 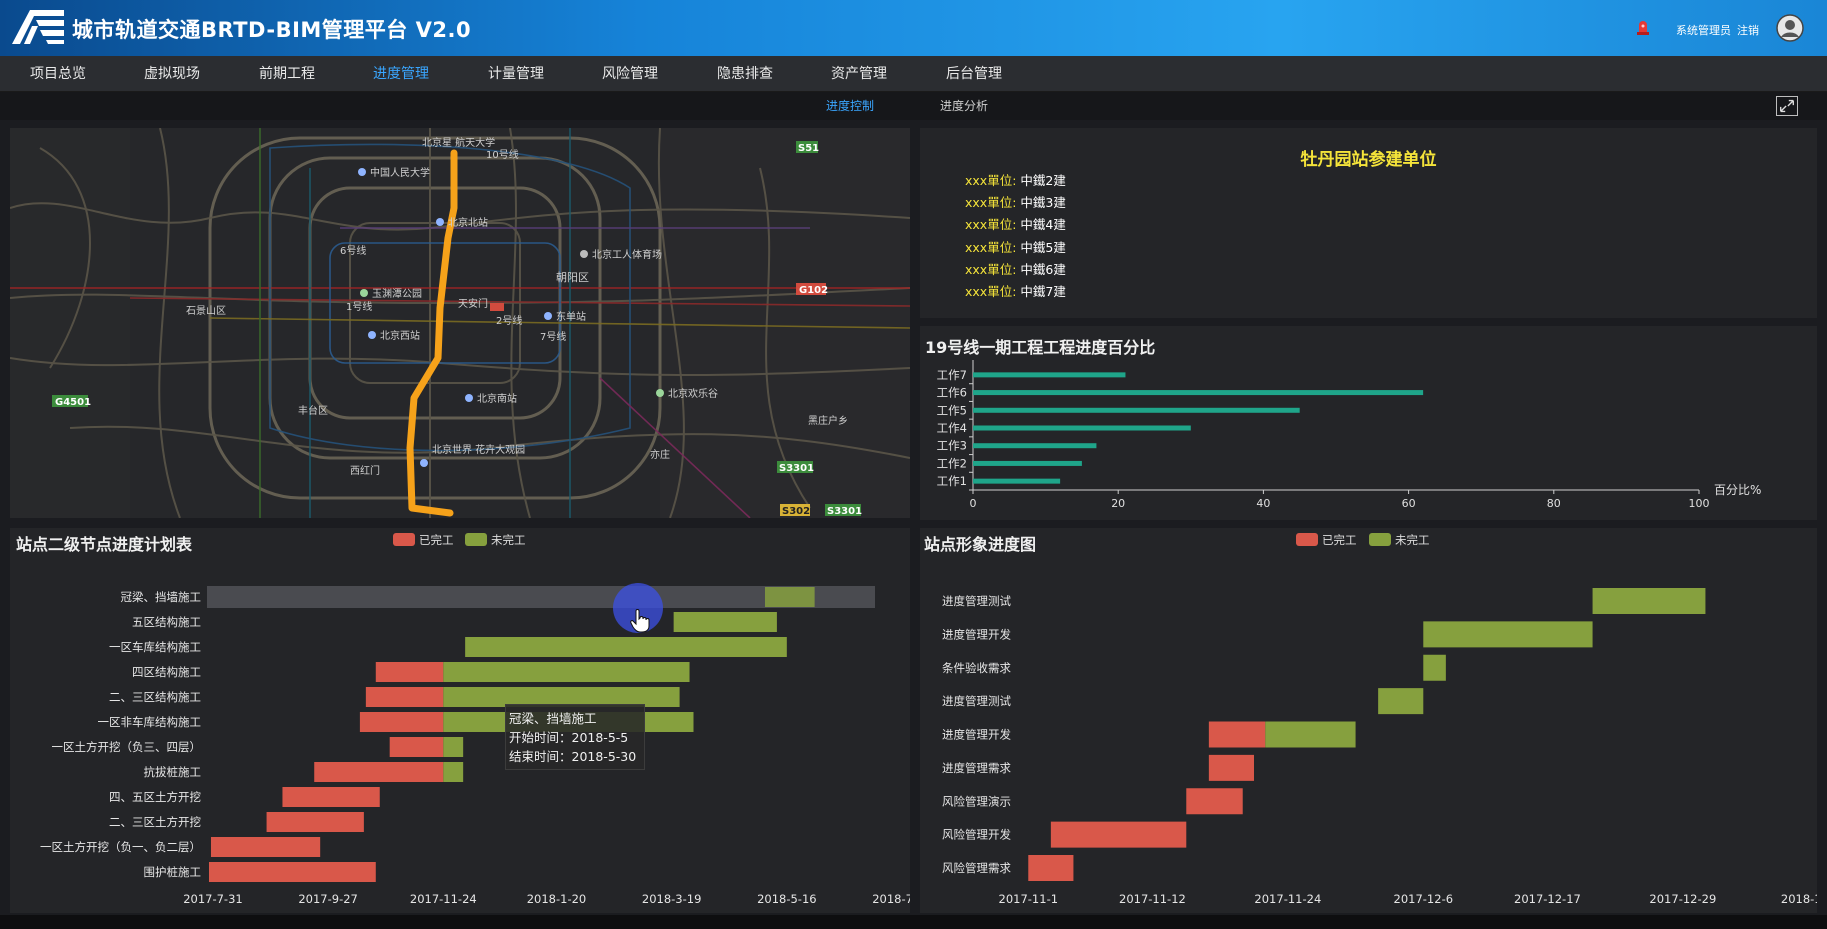 What do you see at coordinates (745, 74) in the screenshot?
I see `nav-item-hazard: 隐患排查` at bounding box center [745, 74].